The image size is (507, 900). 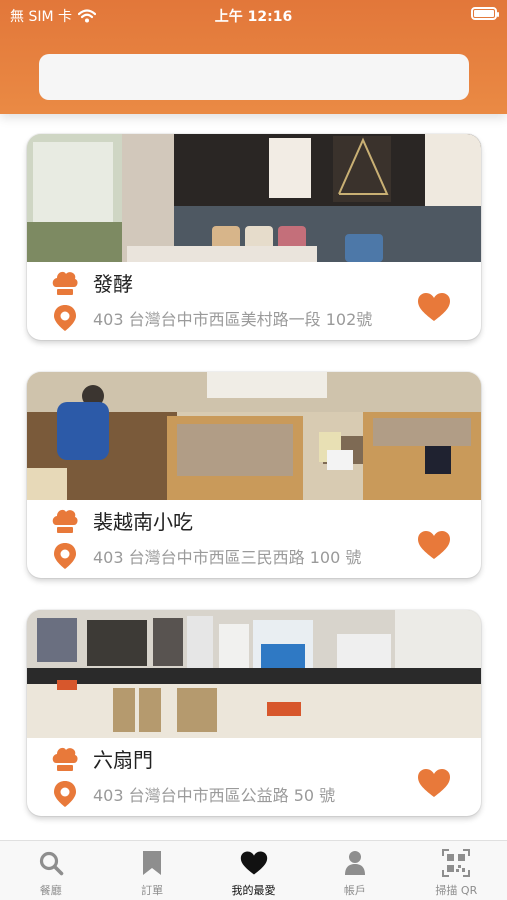 I want to click on heart-icon, so click(x=254, y=863).